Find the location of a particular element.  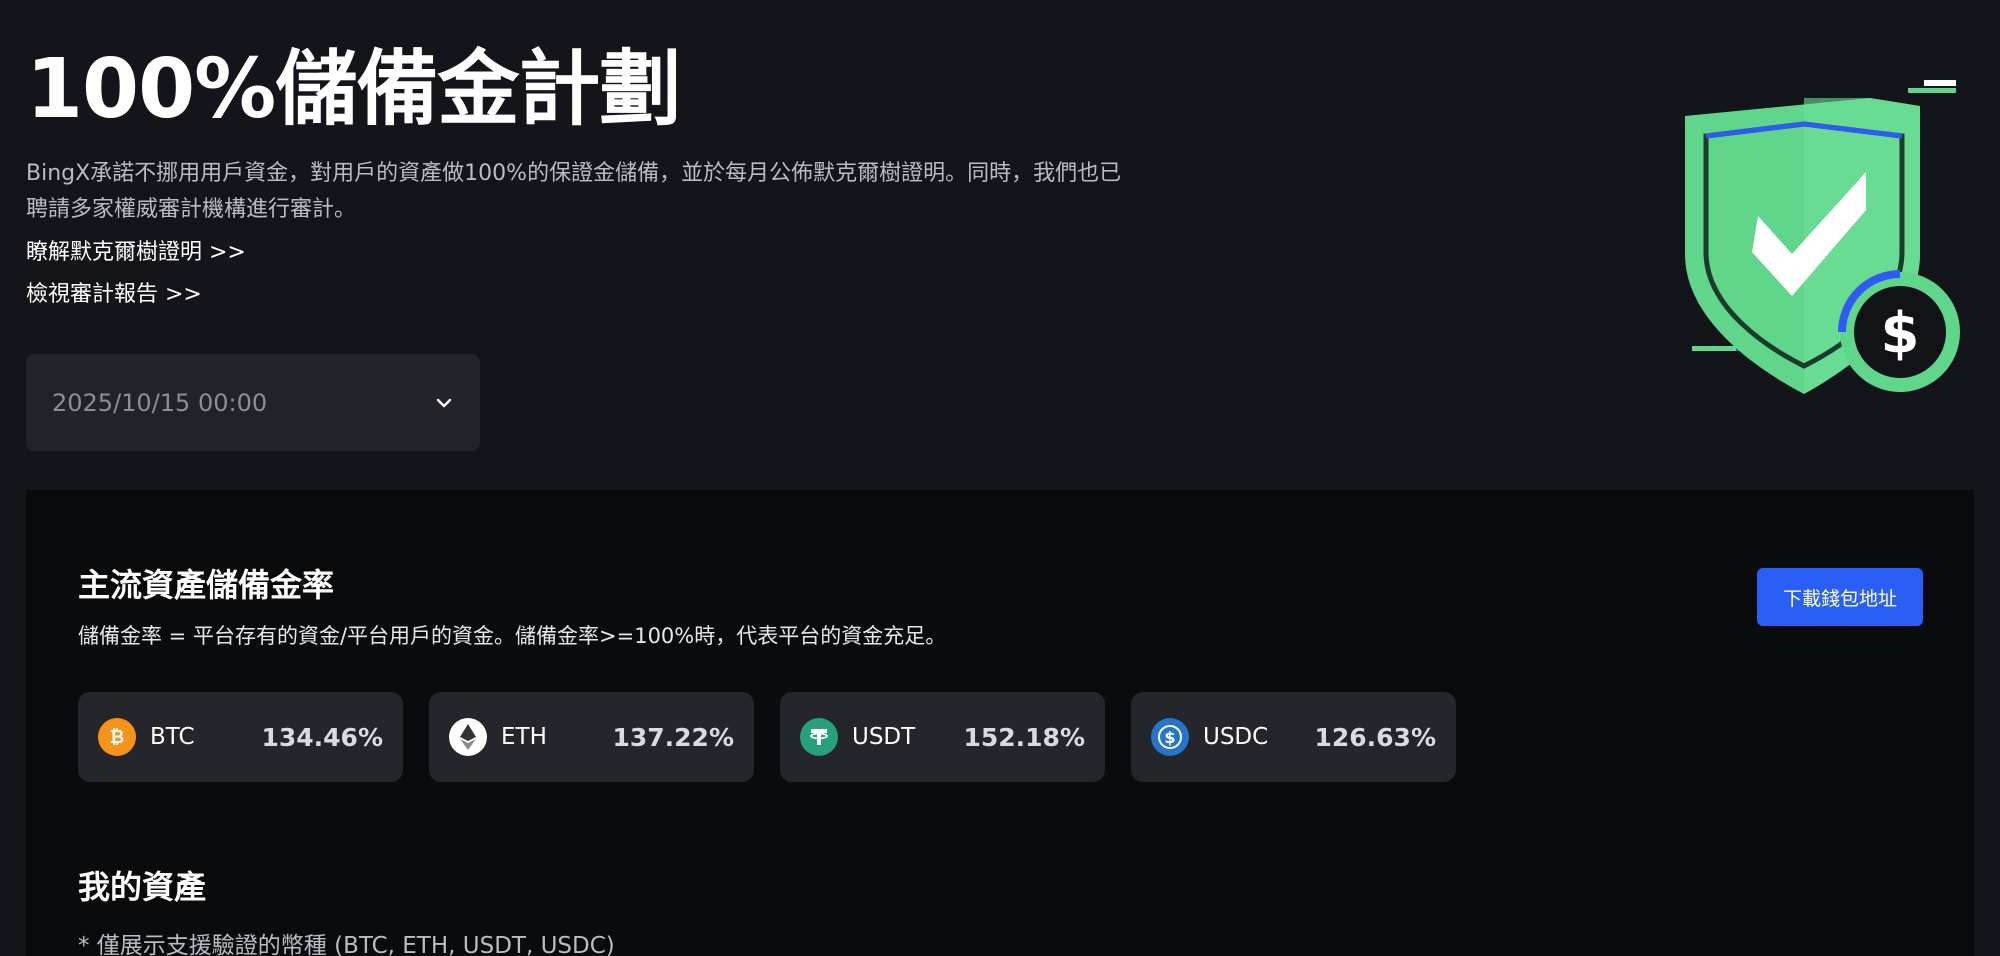

page-title: 100%儲備金計劃 is located at coordinates (353, 89).